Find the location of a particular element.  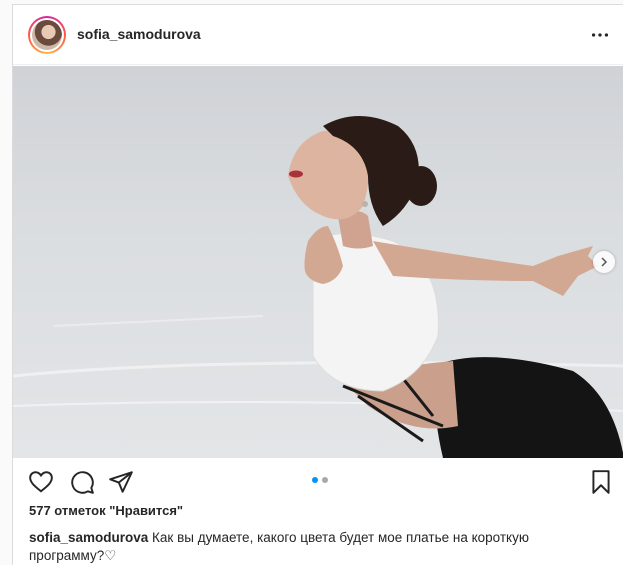

send-icon is located at coordinates (121, 482).